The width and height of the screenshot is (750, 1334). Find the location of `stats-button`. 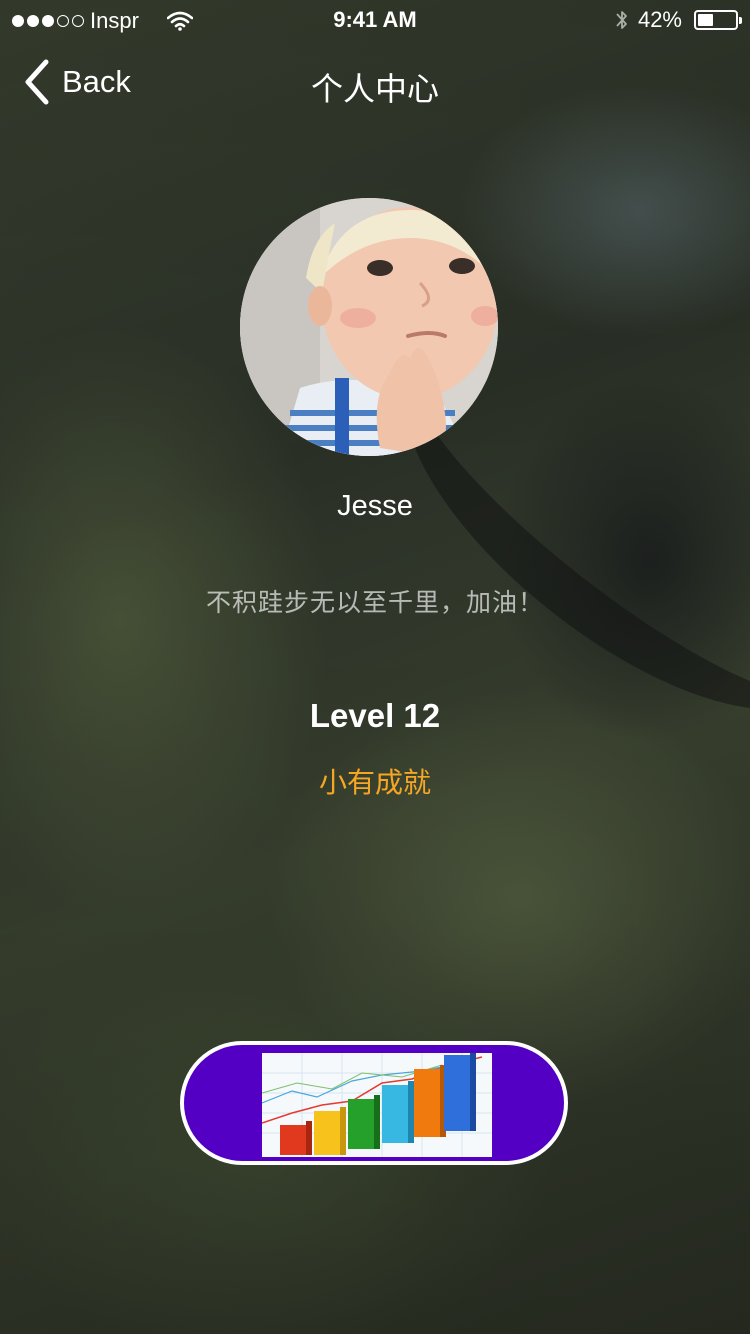

stats-button is located at coordinates (374, 1103).